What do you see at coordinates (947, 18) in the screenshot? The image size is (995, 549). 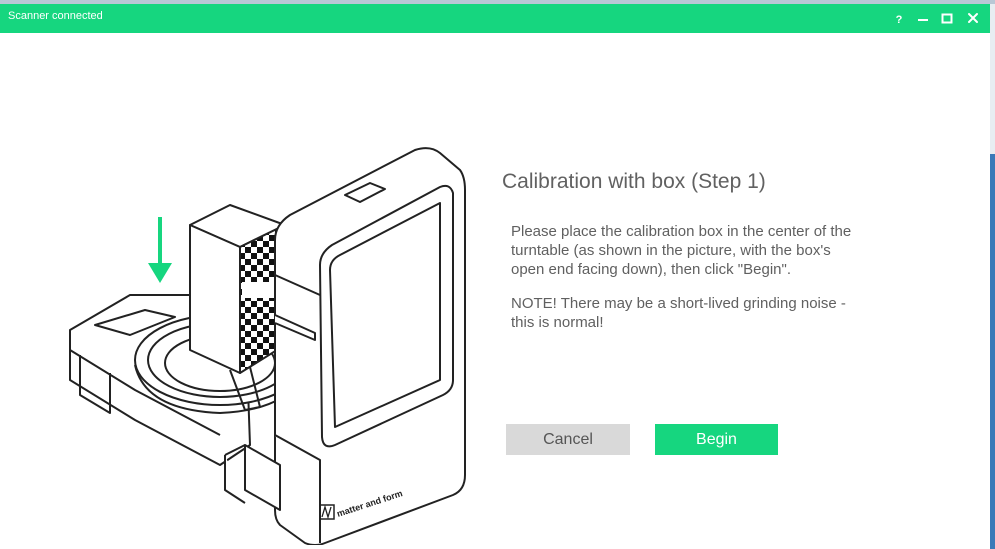 I see `maximize-icon` at bounding box center [947, 18].